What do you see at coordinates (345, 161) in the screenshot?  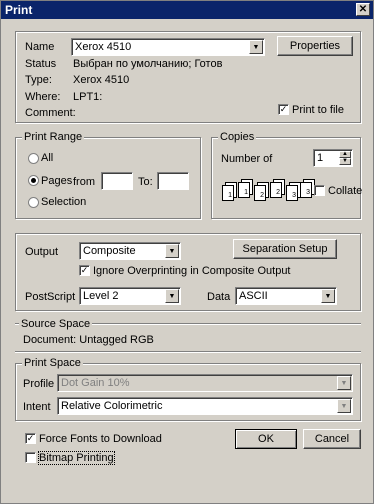 I see `spin-down-icon: ▼` at bounding box center [345, 161].